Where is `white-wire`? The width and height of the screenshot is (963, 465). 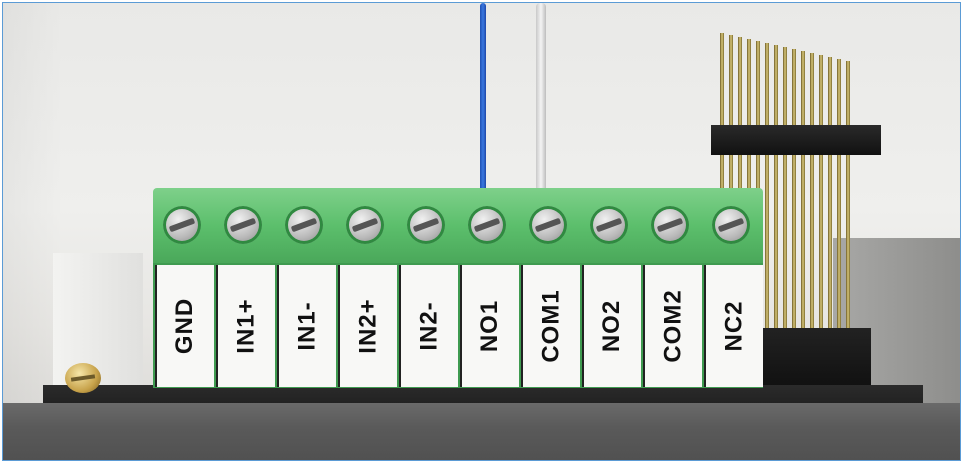 white-wire is located at coordinates (541, 98).